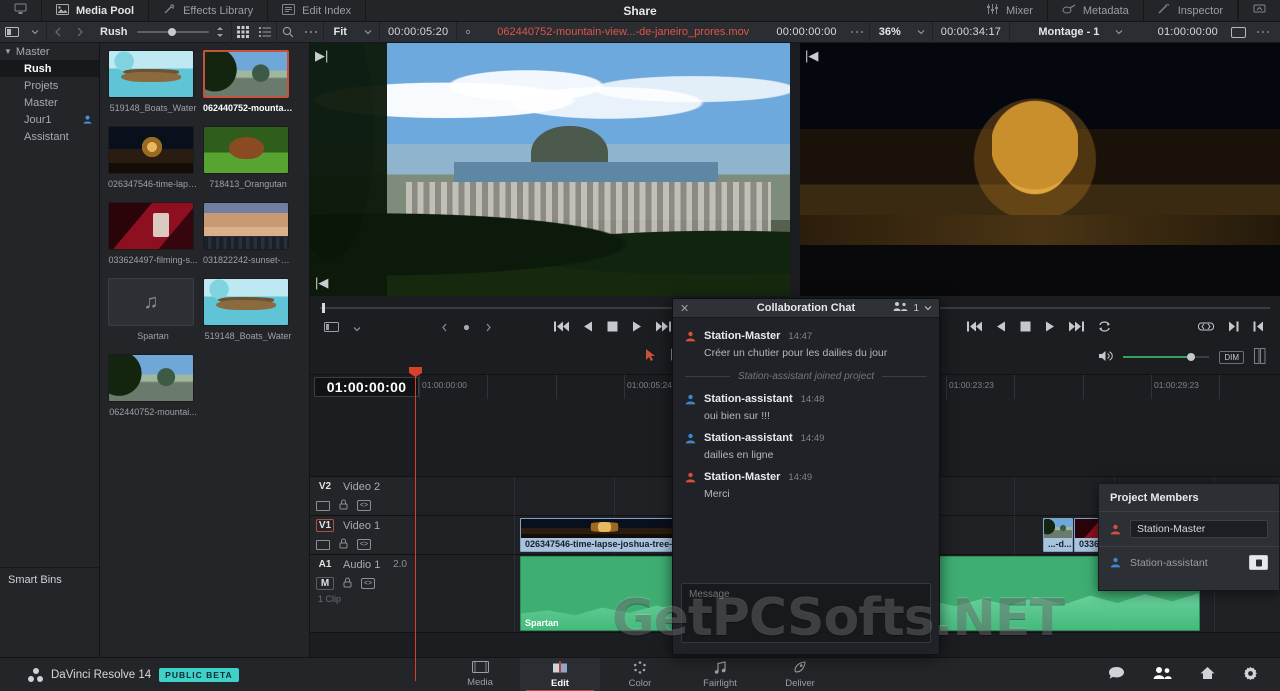 The height and width of the screenshot is (691, 1280). Describe the element at coordinates (1104, 327) in the screenshot. I see `loop-button` at that location.